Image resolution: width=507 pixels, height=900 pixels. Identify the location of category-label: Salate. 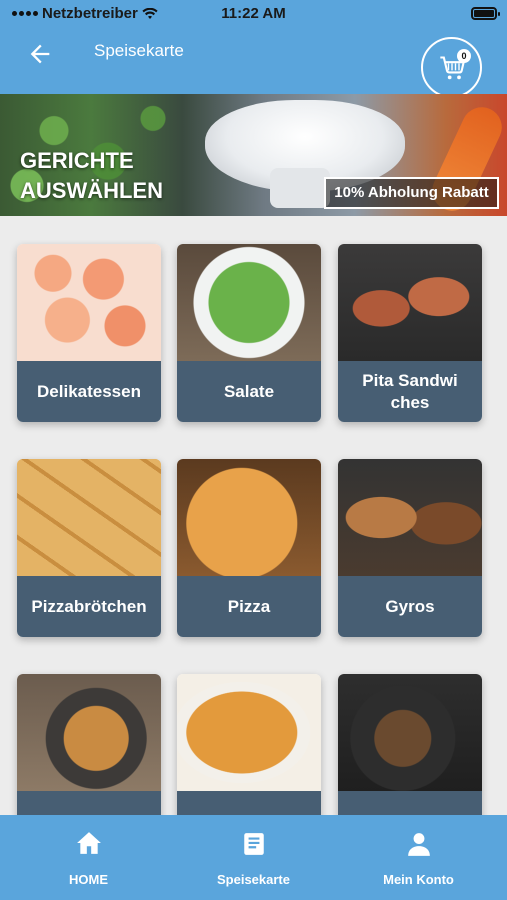
(249, 391).